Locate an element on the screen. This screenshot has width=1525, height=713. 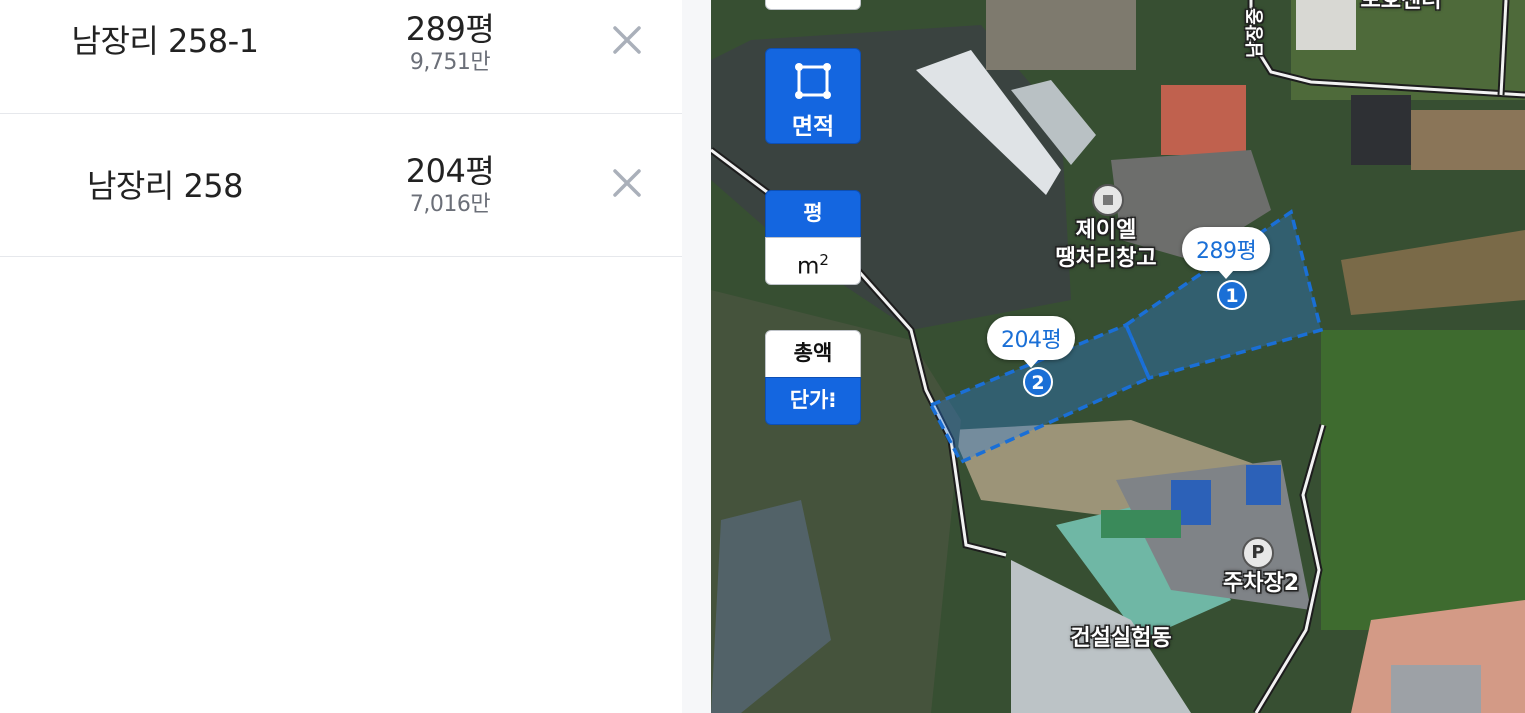
unit-price-label: 단가 is located at coordinates (809, 400).